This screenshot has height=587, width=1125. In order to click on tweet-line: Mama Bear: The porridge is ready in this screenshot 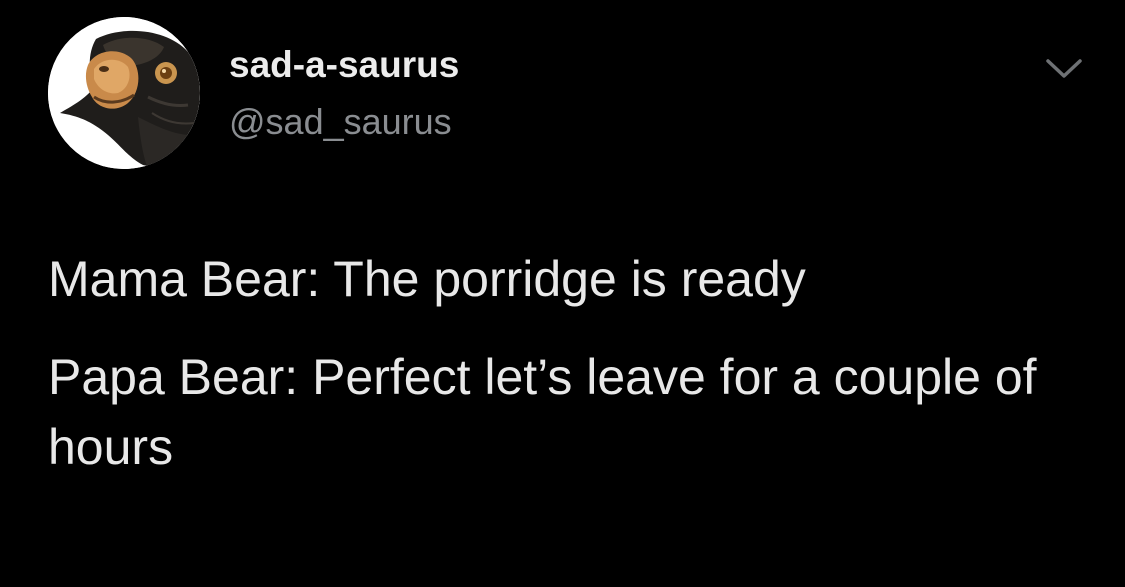, I will do `click(427, 279)`.